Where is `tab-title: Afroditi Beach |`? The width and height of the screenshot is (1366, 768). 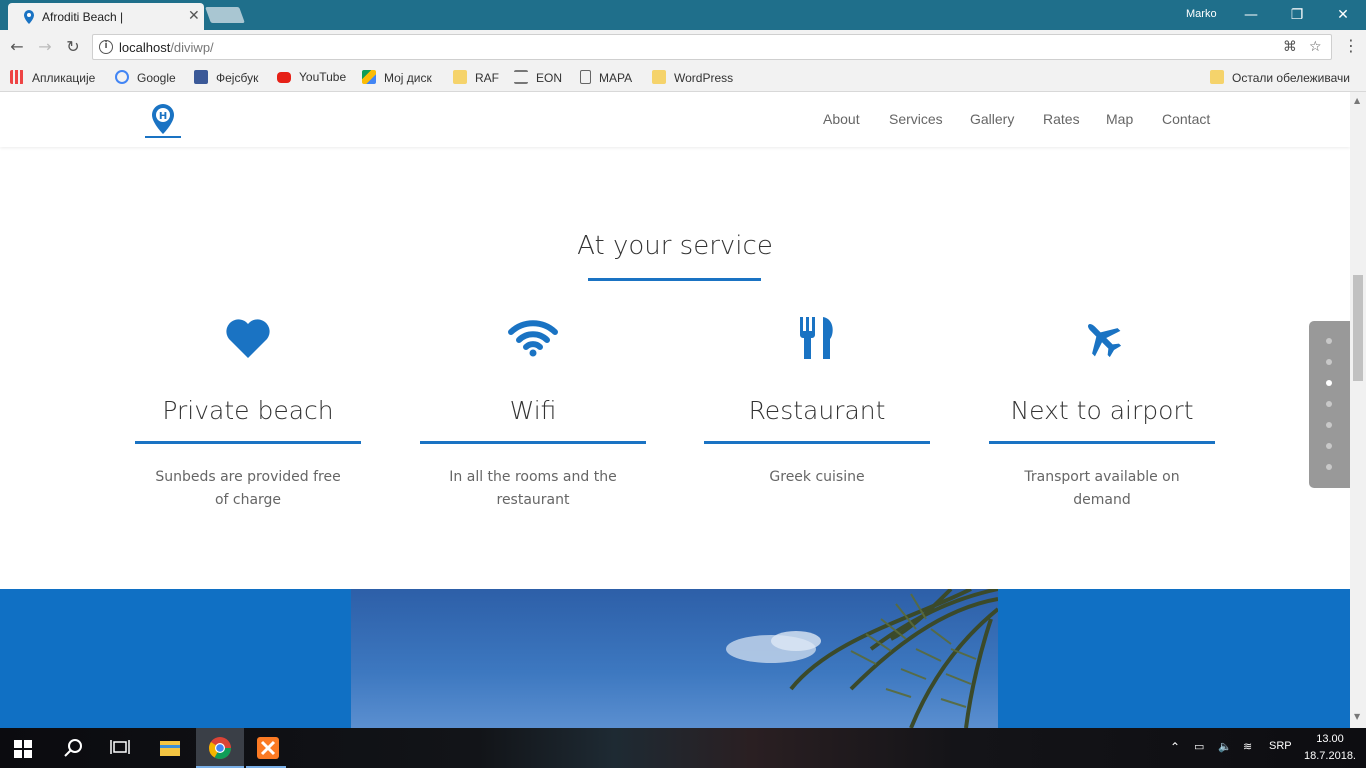 tab-title: Afroditi Beach | is located at coordinates (83, 17).